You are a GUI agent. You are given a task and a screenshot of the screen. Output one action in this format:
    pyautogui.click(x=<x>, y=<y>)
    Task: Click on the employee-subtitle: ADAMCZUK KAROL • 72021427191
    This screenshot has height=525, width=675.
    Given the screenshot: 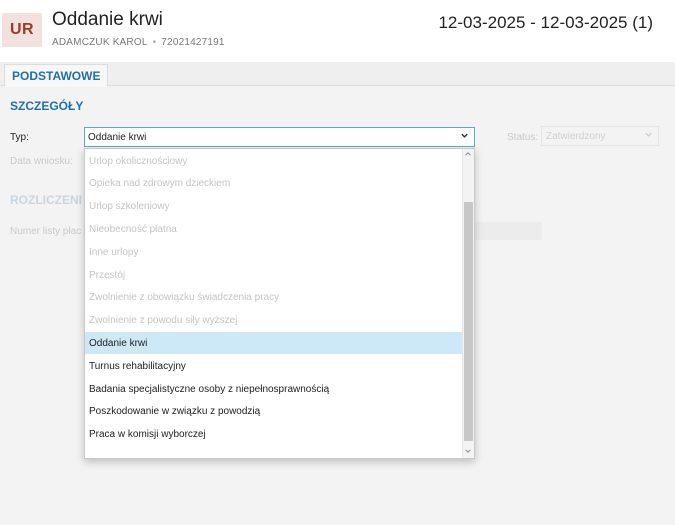 What is the action you would take?
    pyautogui.click(x=138, y=42)
    